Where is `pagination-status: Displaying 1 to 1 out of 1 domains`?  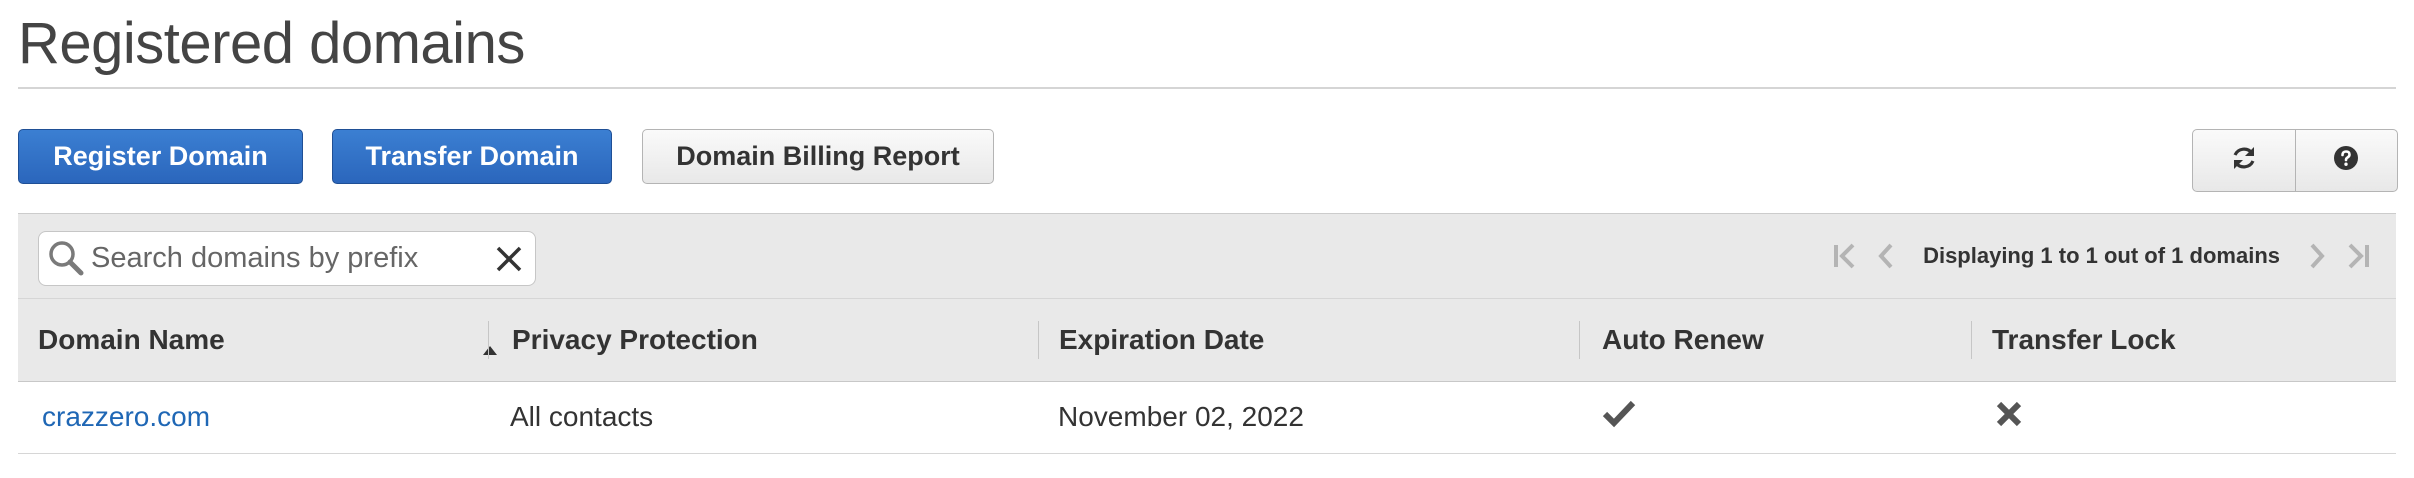
pagination-status: Displaying 1 to 1 out of 1 domains is located at coordinates (2101, 255).